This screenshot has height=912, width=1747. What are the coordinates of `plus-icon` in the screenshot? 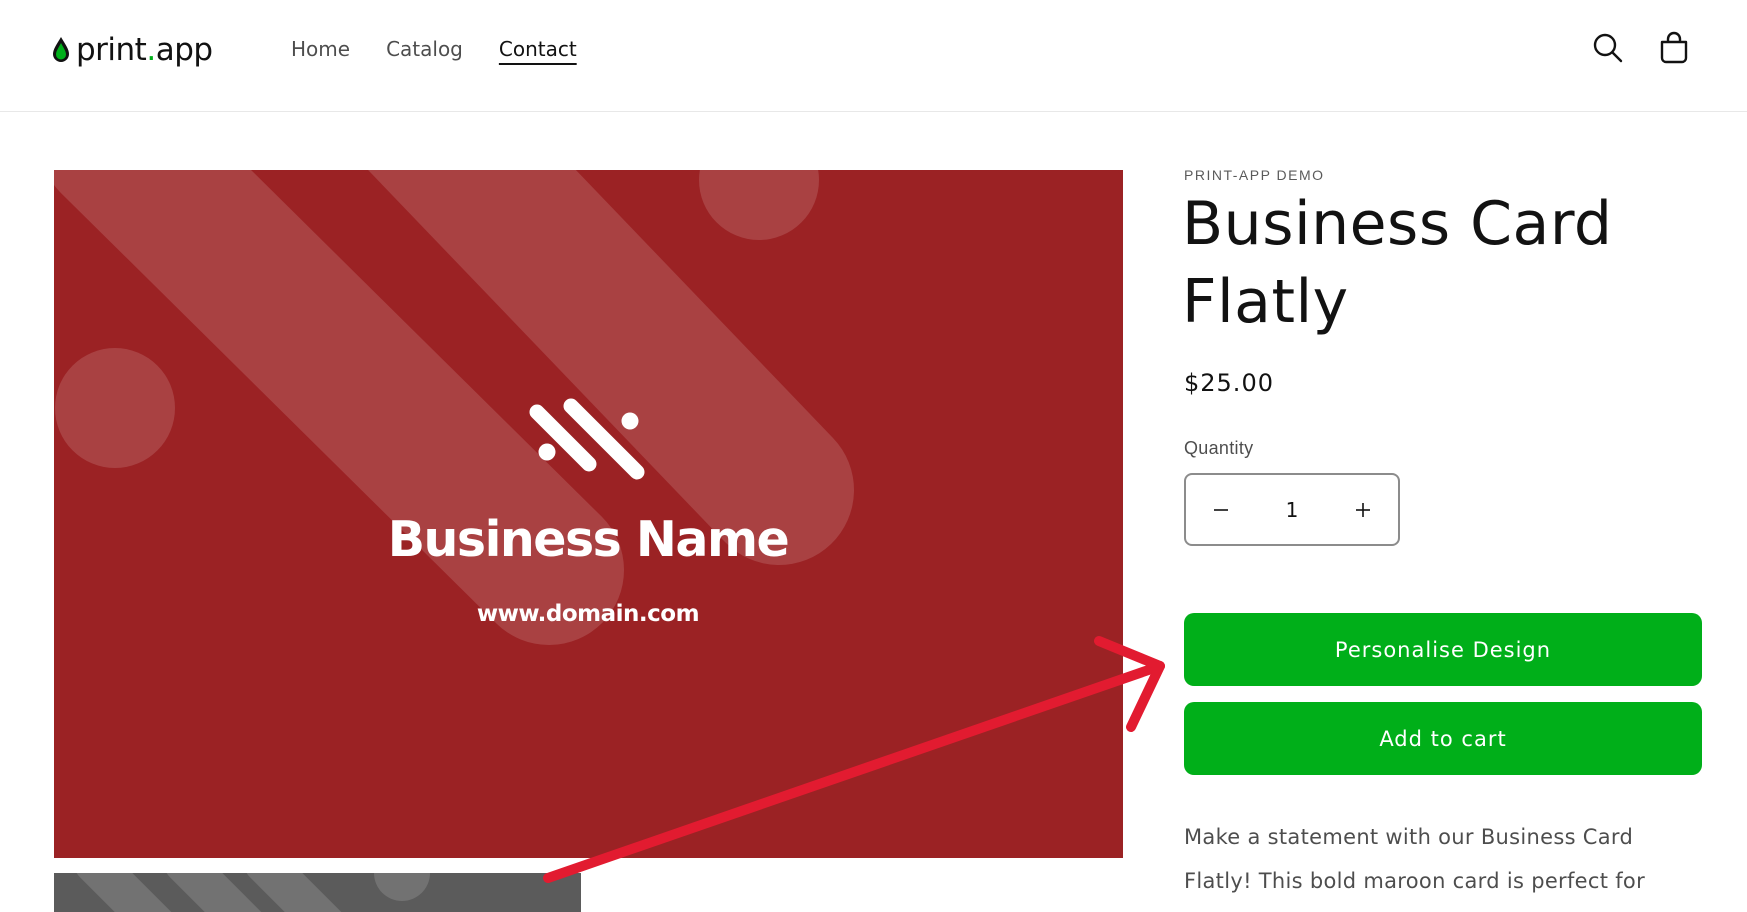 It's located at (1363, 509).